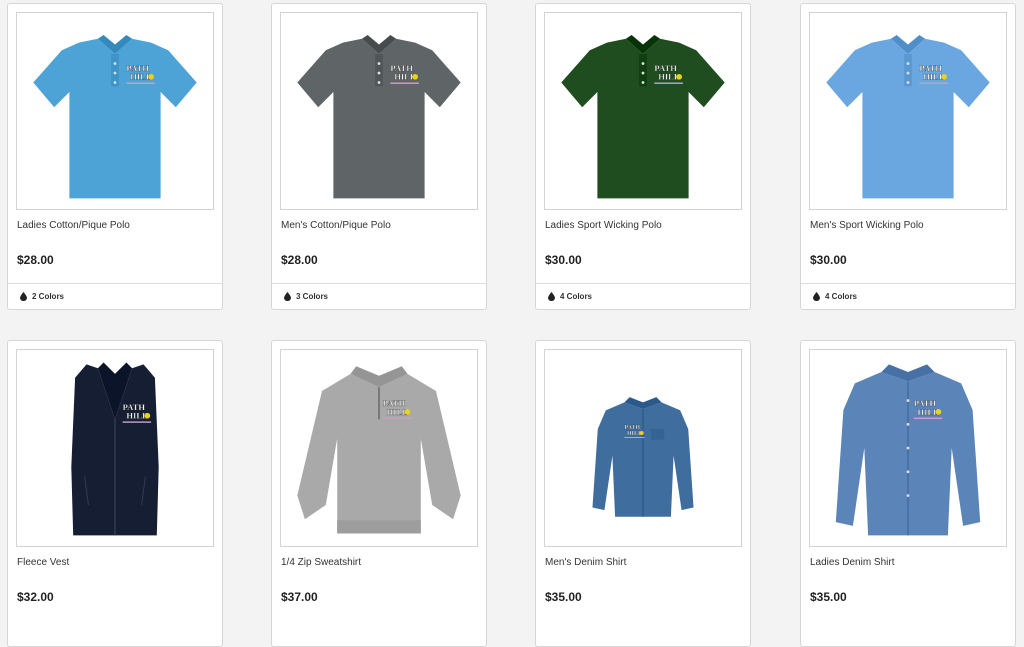 The height and width of the screenshot is (647, 1024). I want to click on product-title: Ladies Cotton/Pique Polo, so click(73, 225).